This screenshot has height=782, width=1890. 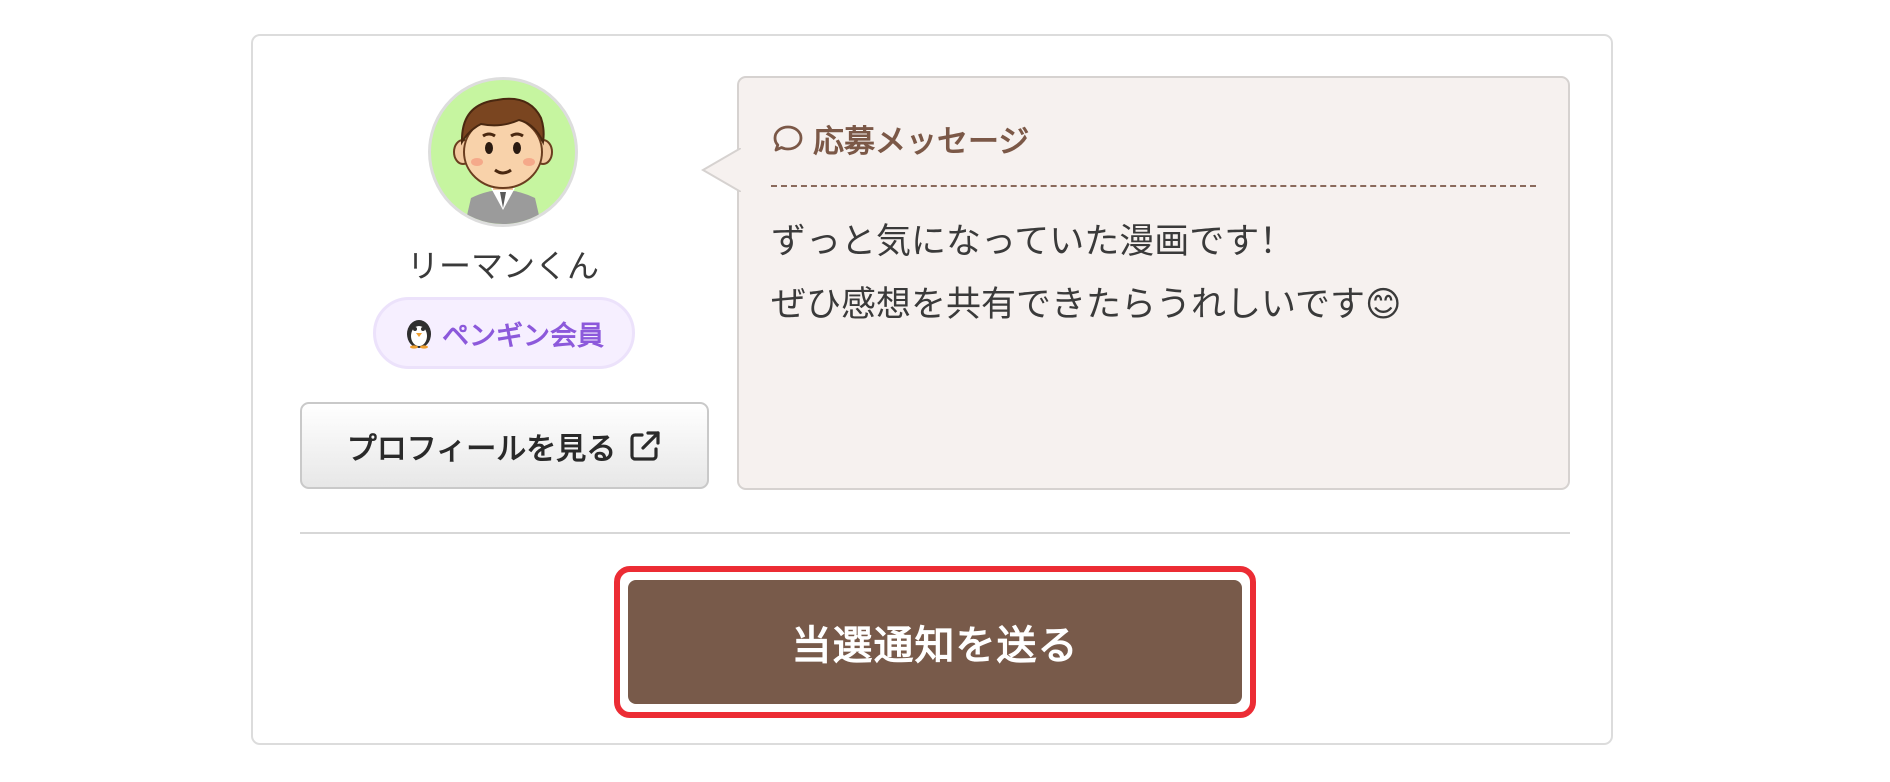 I want to click on send-winner-notification-button: 当選通知を送る, so click(x=935, y=642).